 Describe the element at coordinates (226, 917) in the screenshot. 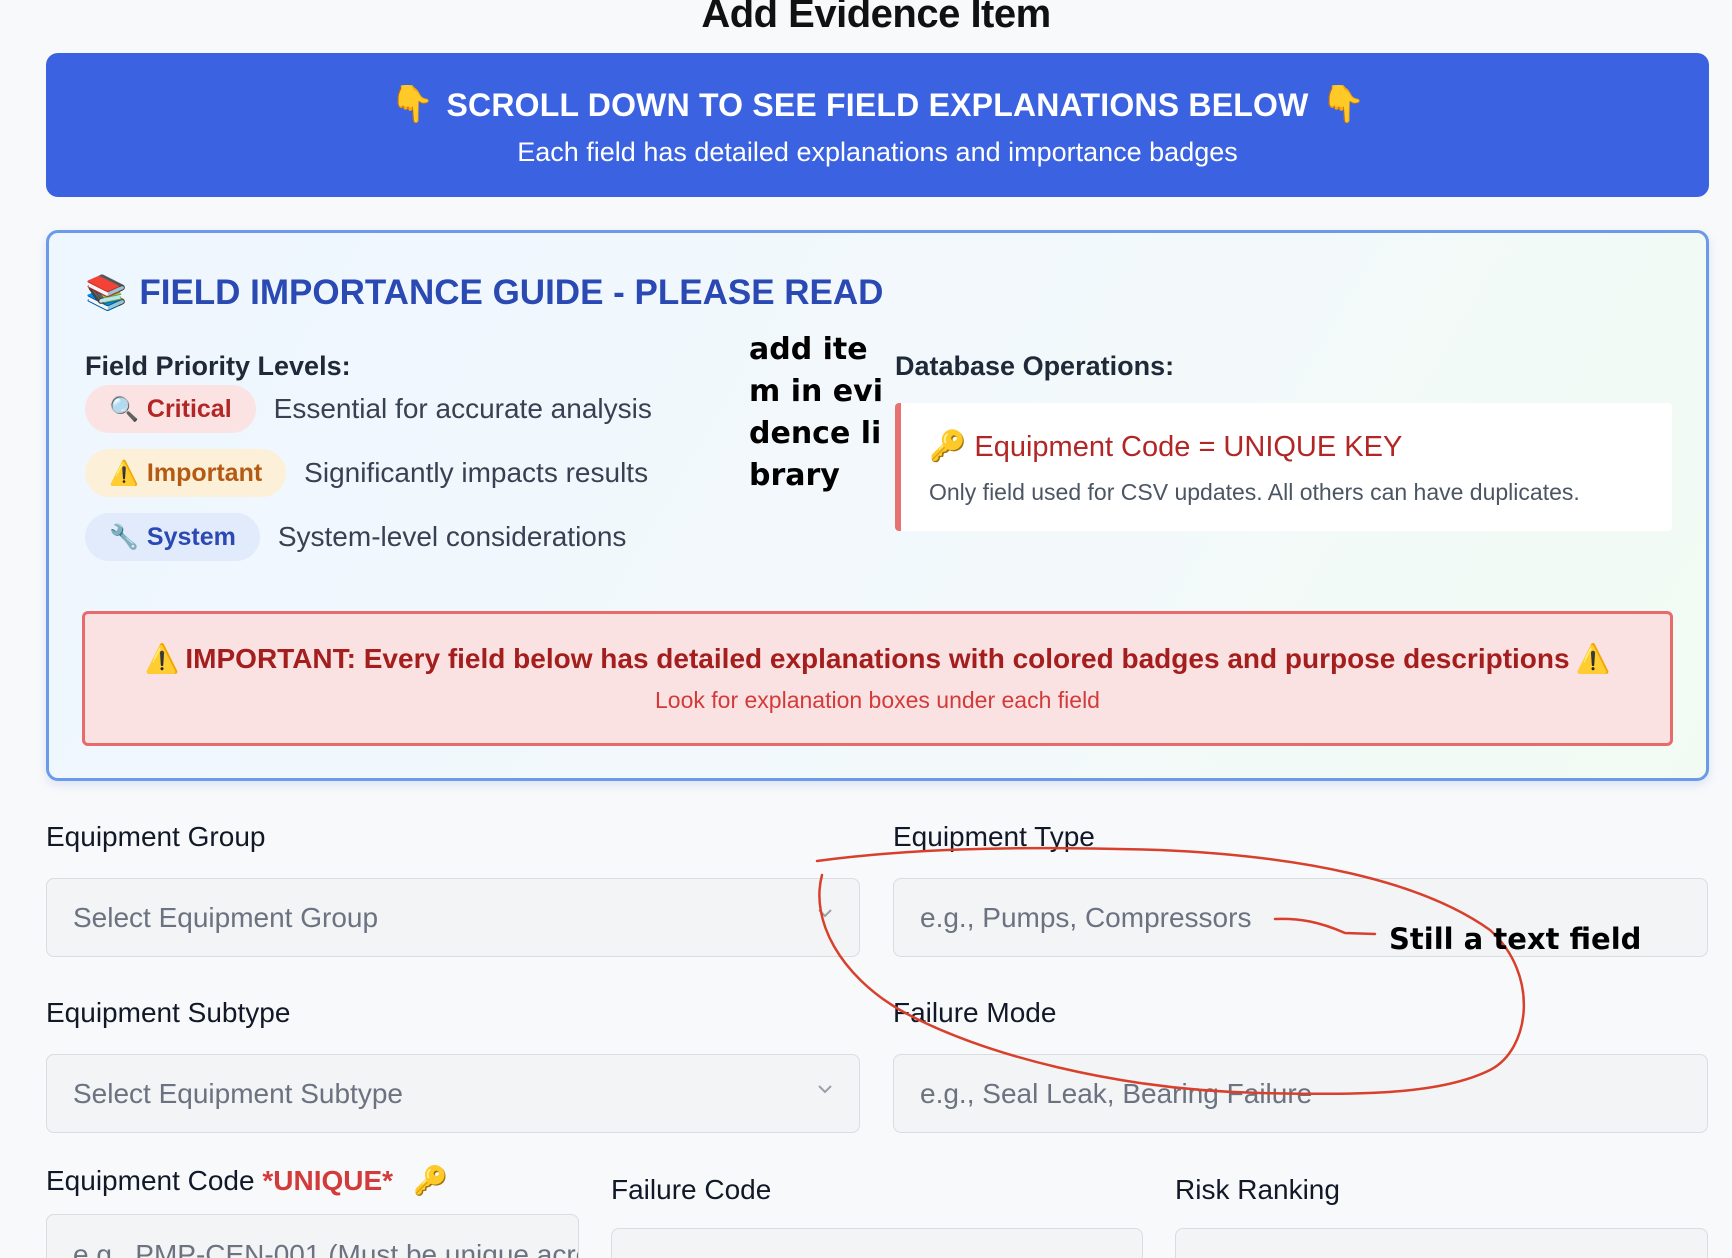

I see `equipment-group-placeholder: Select Equipment Group` at that location.